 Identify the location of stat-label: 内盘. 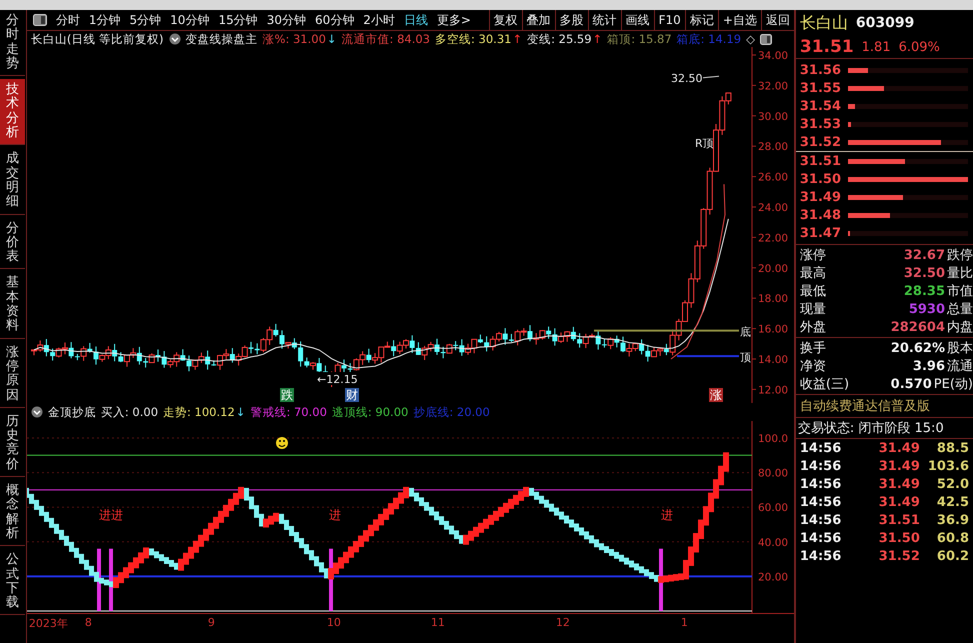
(960, 327).